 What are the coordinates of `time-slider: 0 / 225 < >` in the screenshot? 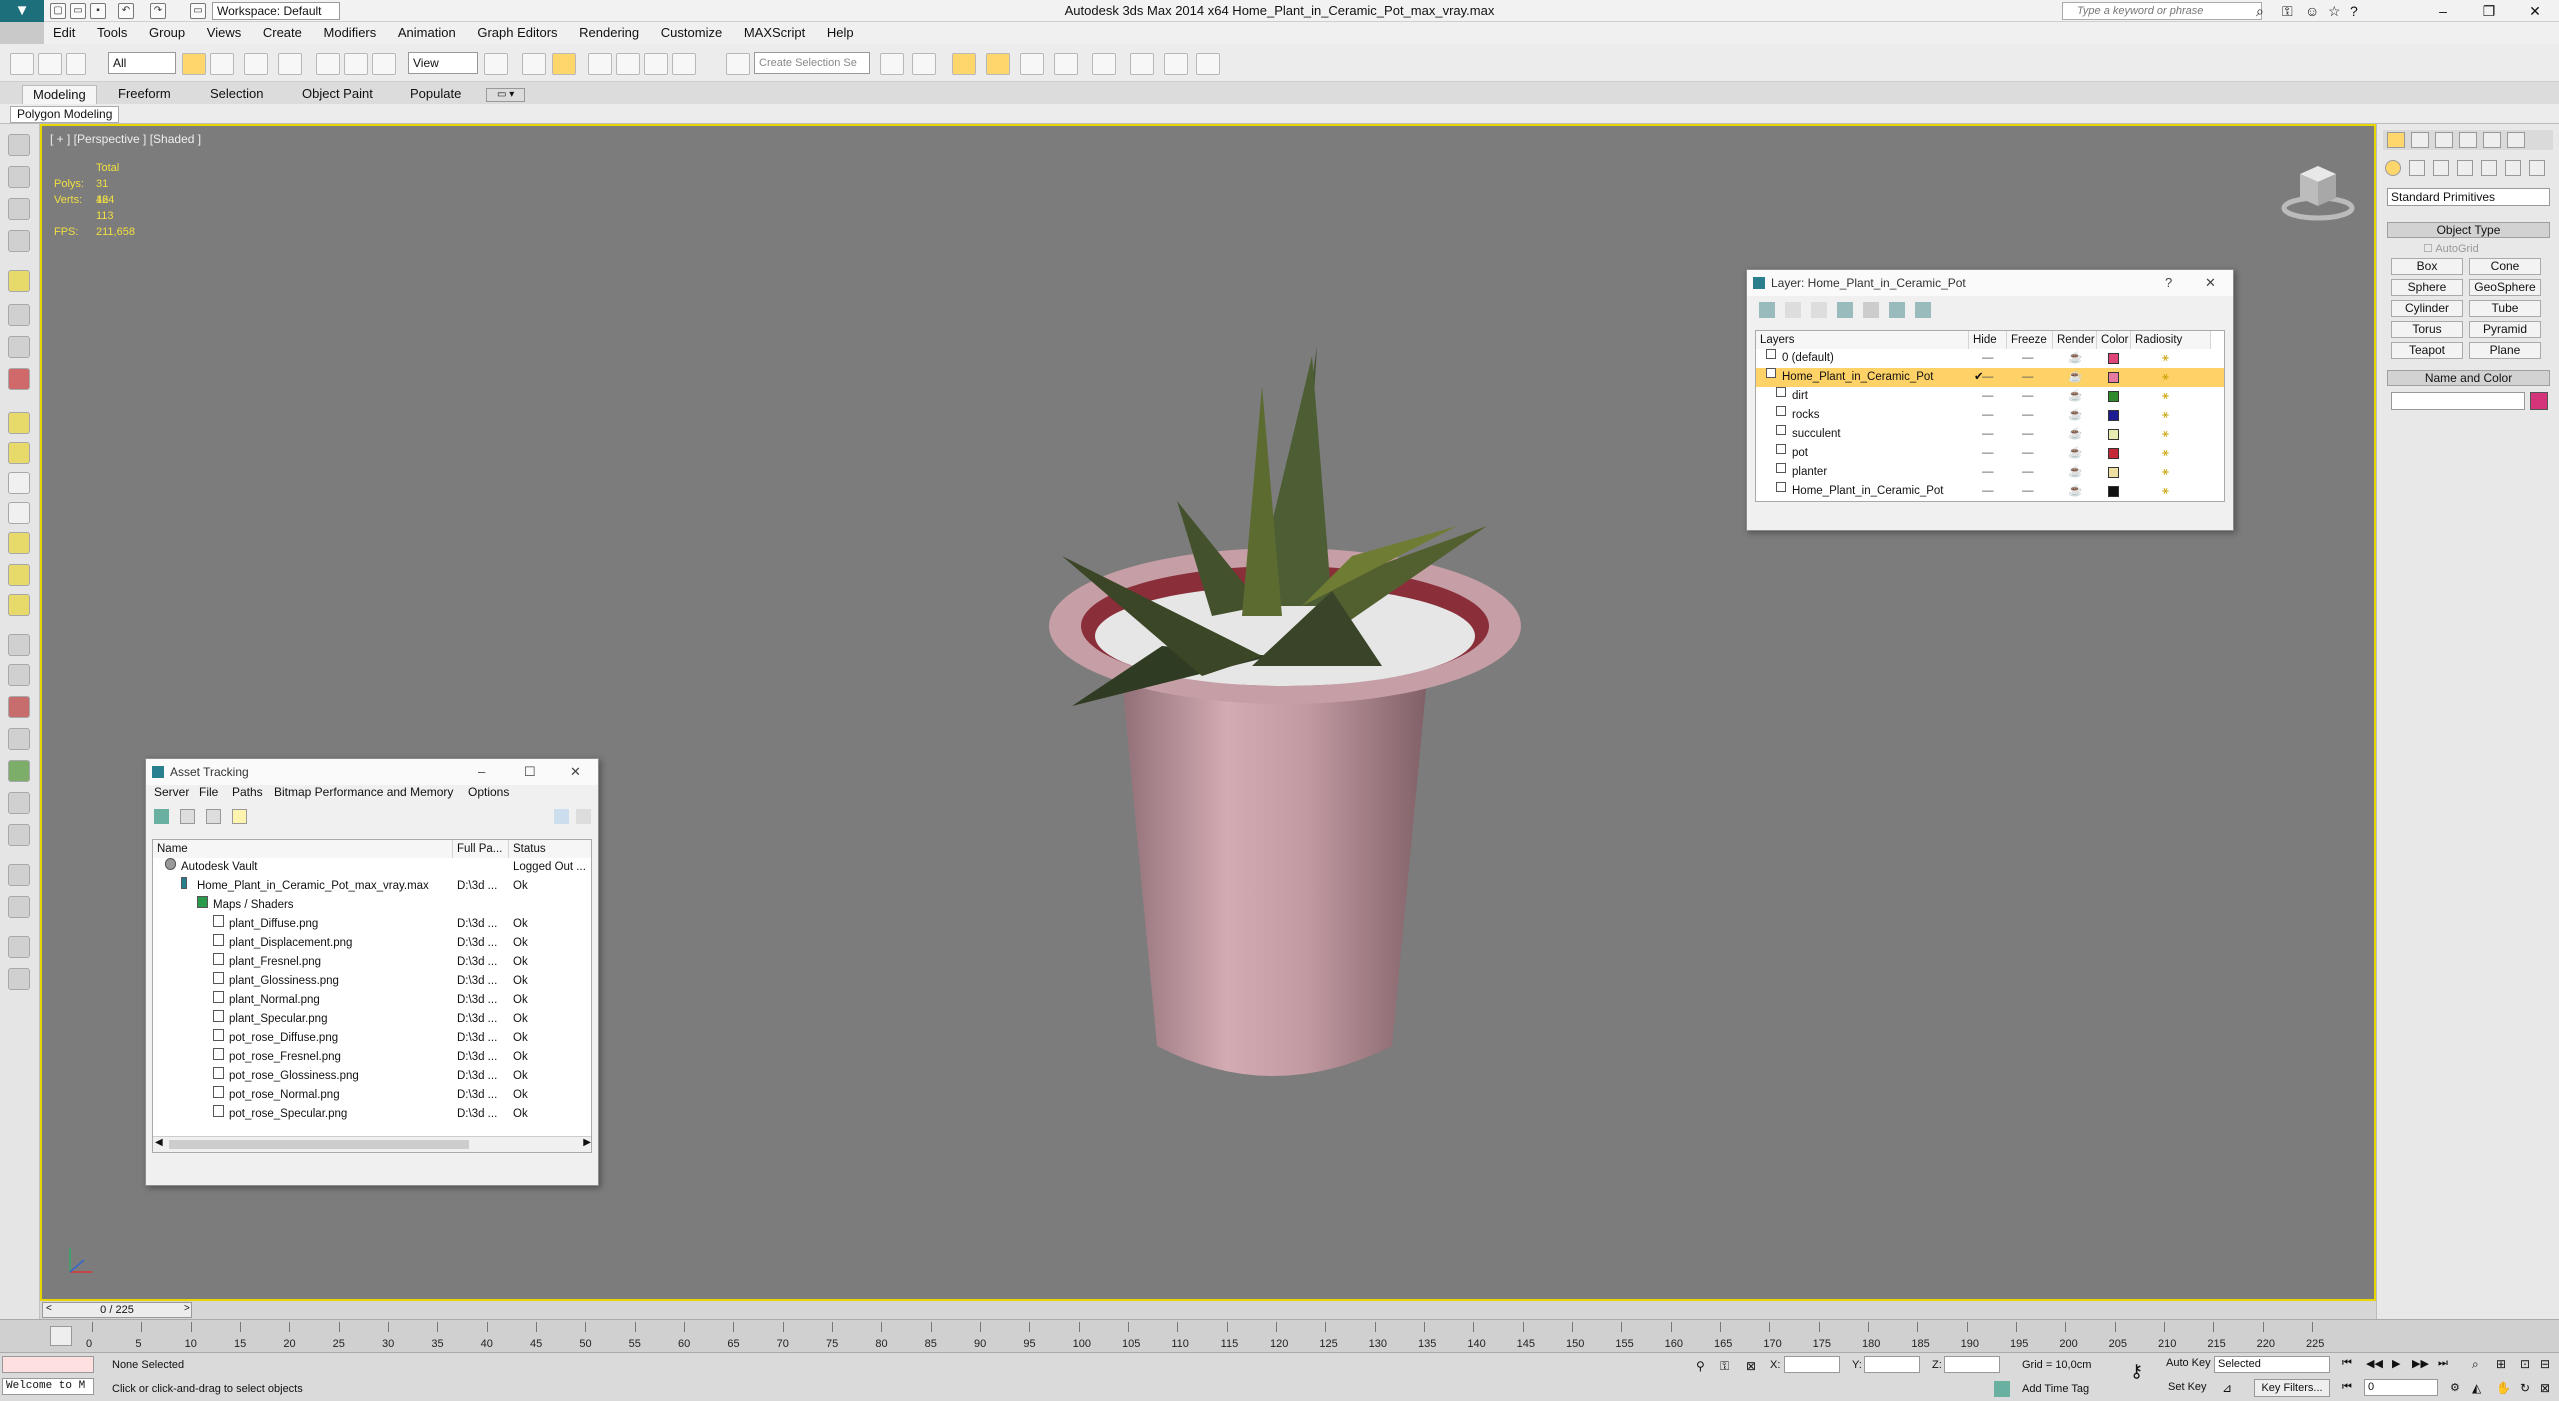 It's located at (1208, 1310).